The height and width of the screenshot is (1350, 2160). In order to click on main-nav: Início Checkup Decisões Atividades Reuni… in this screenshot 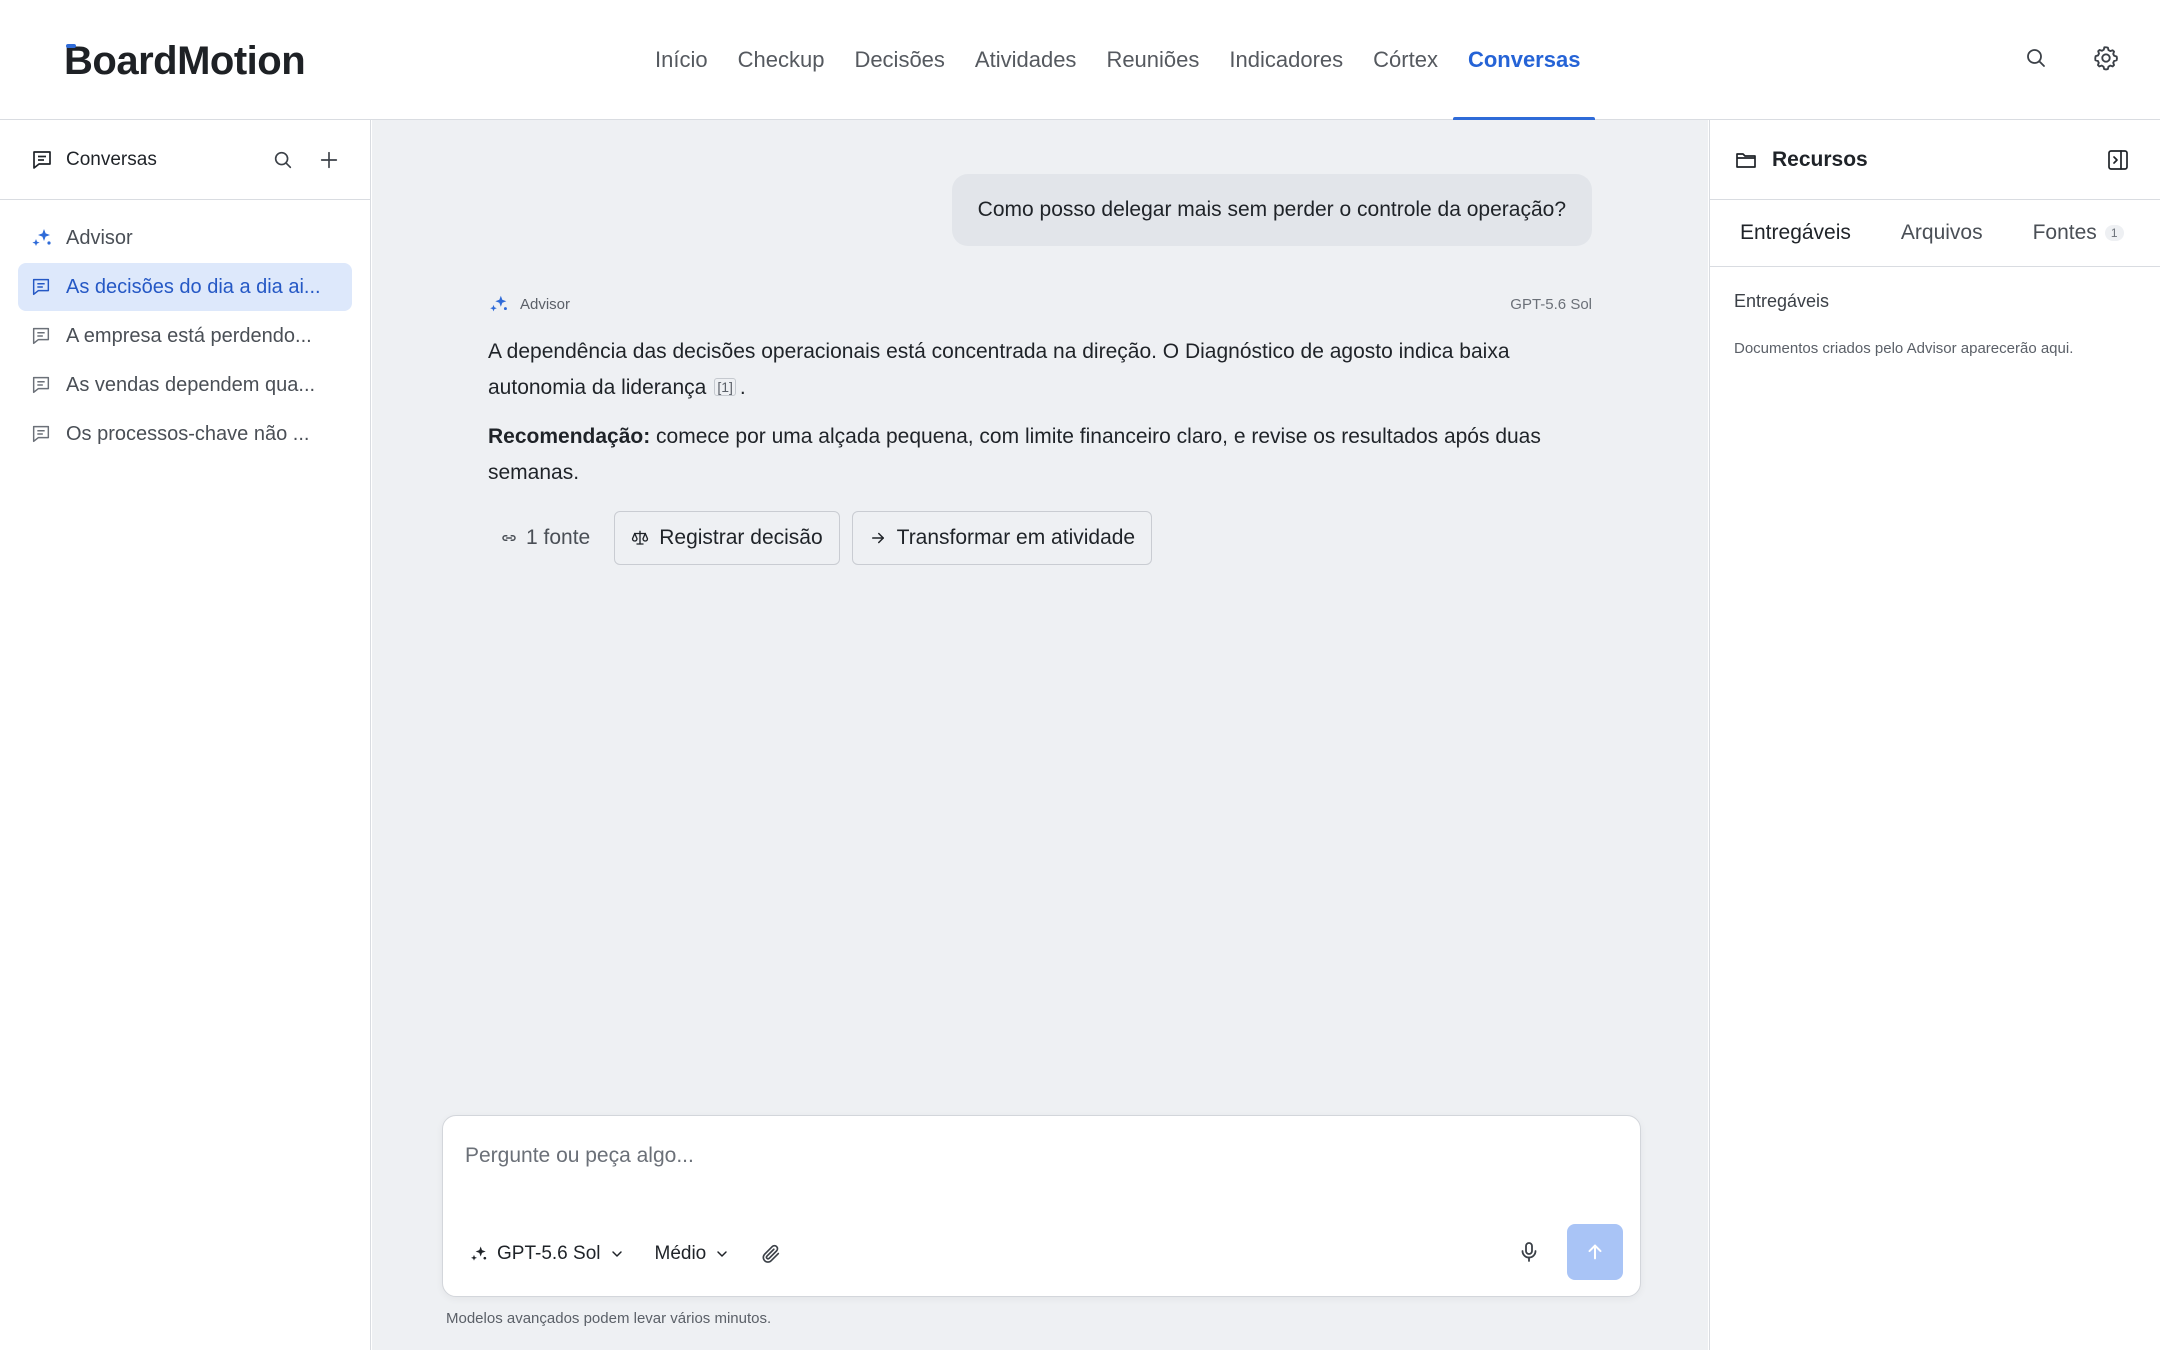, I will do `click(1118, 60)`.